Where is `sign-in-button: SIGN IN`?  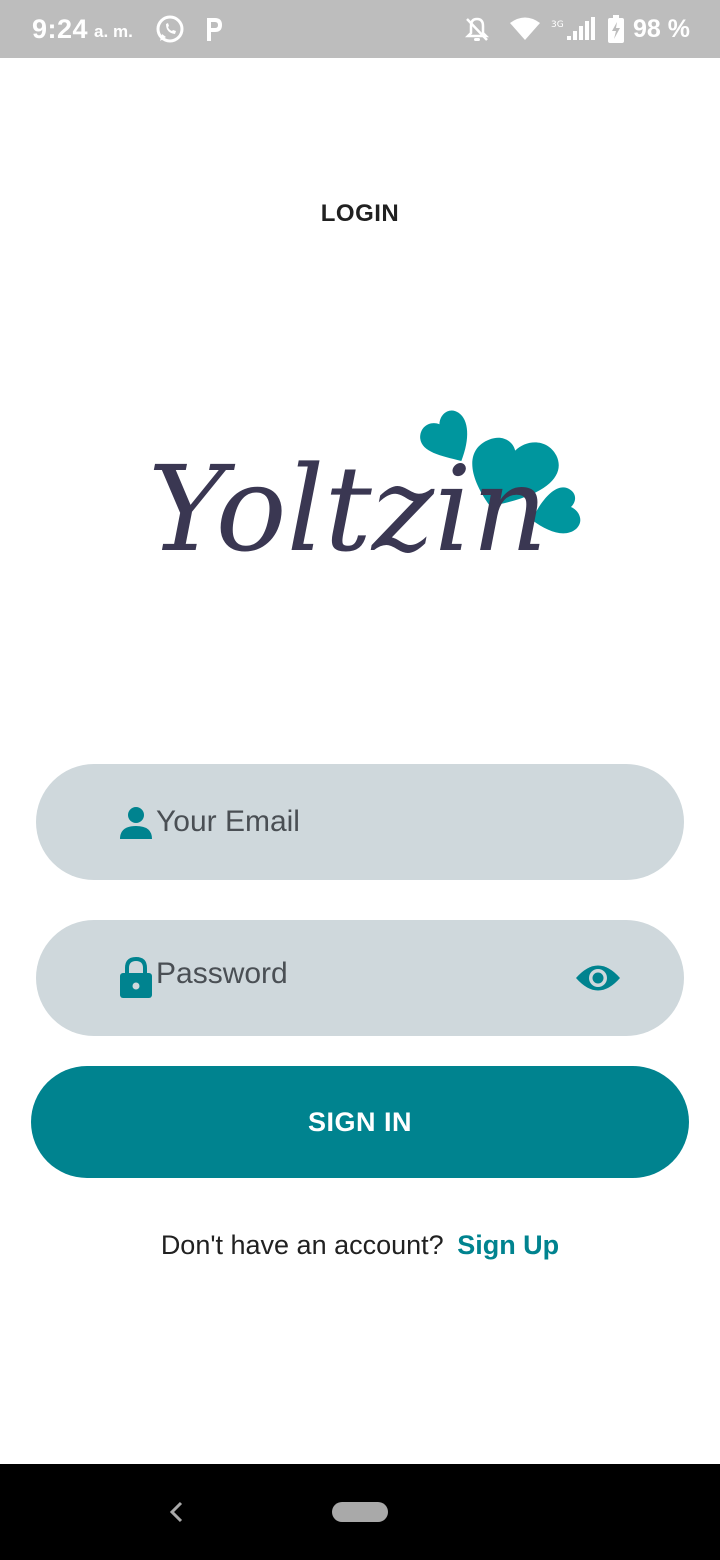
sign-in-button: SIGN IN is located at coordinates (360, 1122).